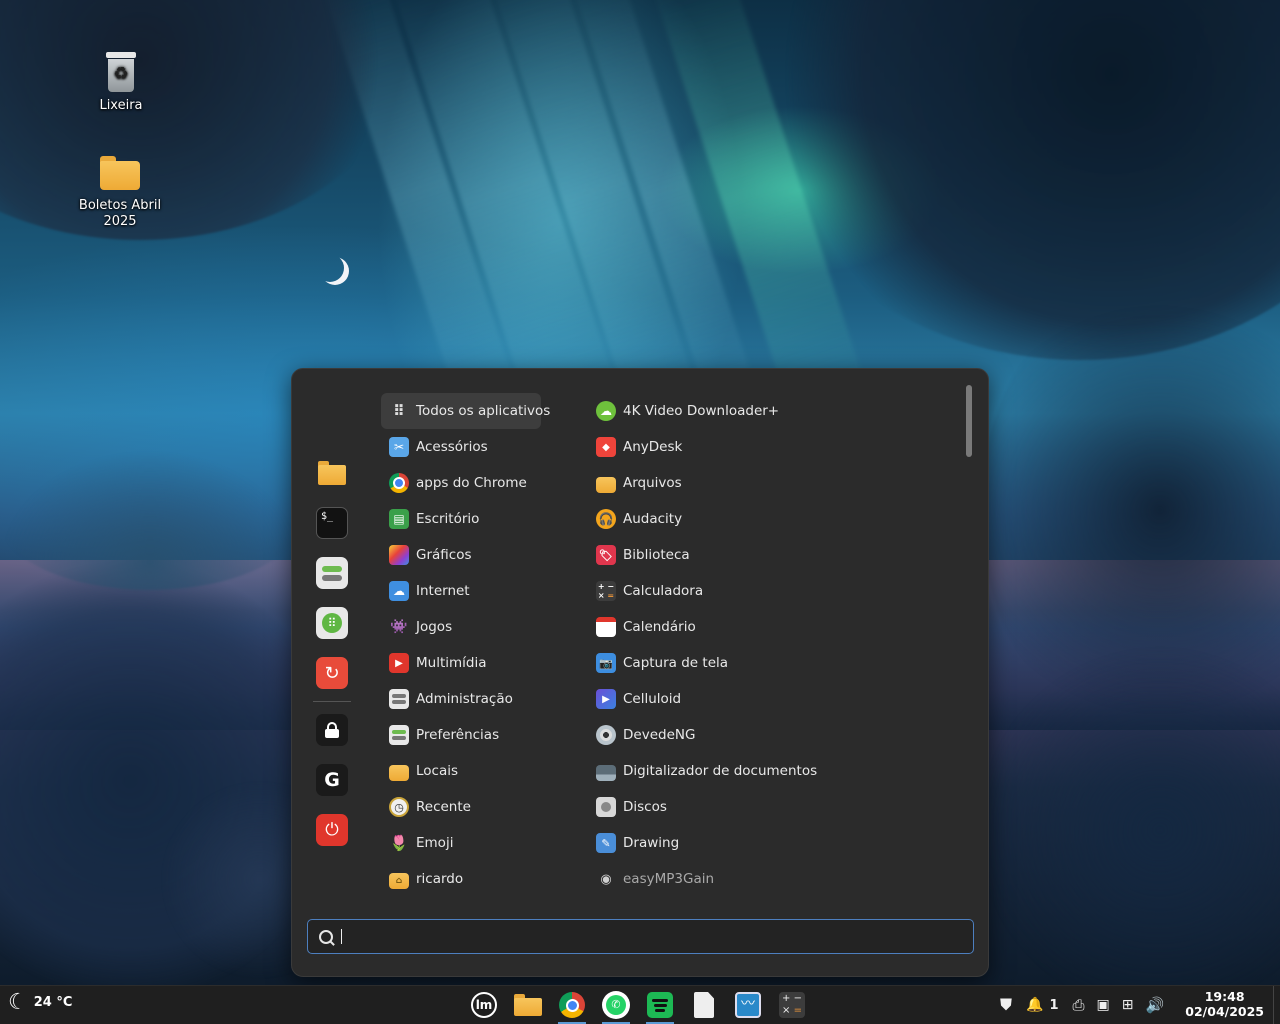 This screenshot has width=1280, height=1024. I want to click on category-label: apps do Chrome, so click(471, 483).